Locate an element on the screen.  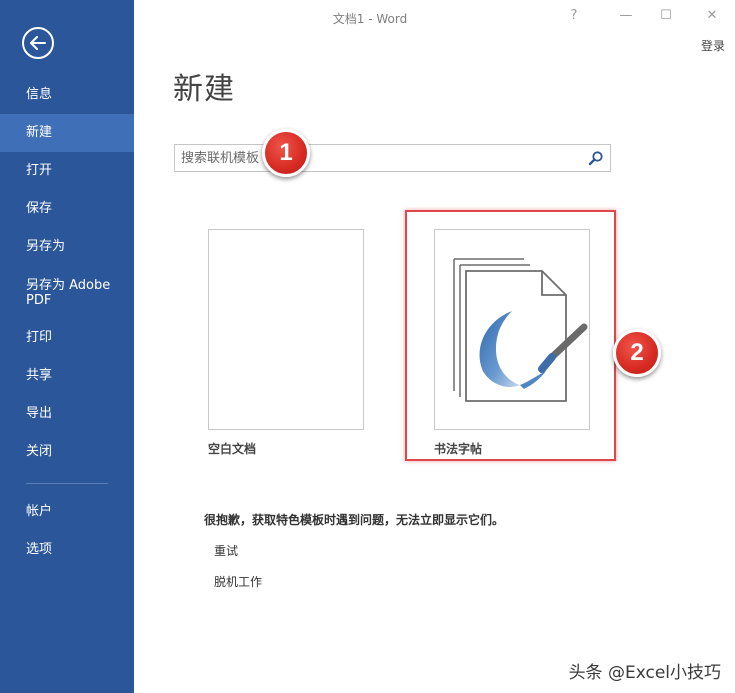
sidebar-item-save-as: 另存为 is located at coordinates (67, 247).